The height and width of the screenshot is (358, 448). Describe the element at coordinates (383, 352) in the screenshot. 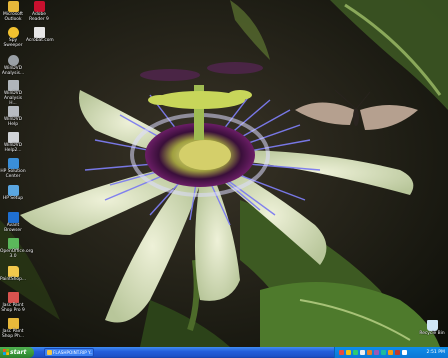

I see `messenger-icon` at that location.